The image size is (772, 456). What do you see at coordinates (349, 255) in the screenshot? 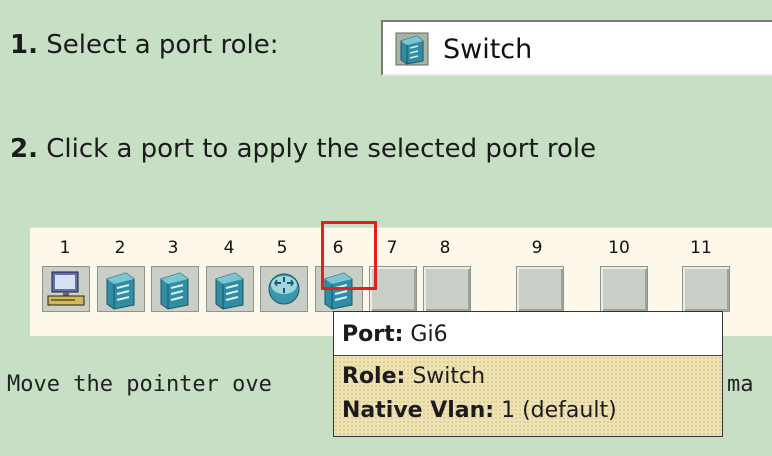
I see `selected-port-highlight` at bounding box center [349, 255].